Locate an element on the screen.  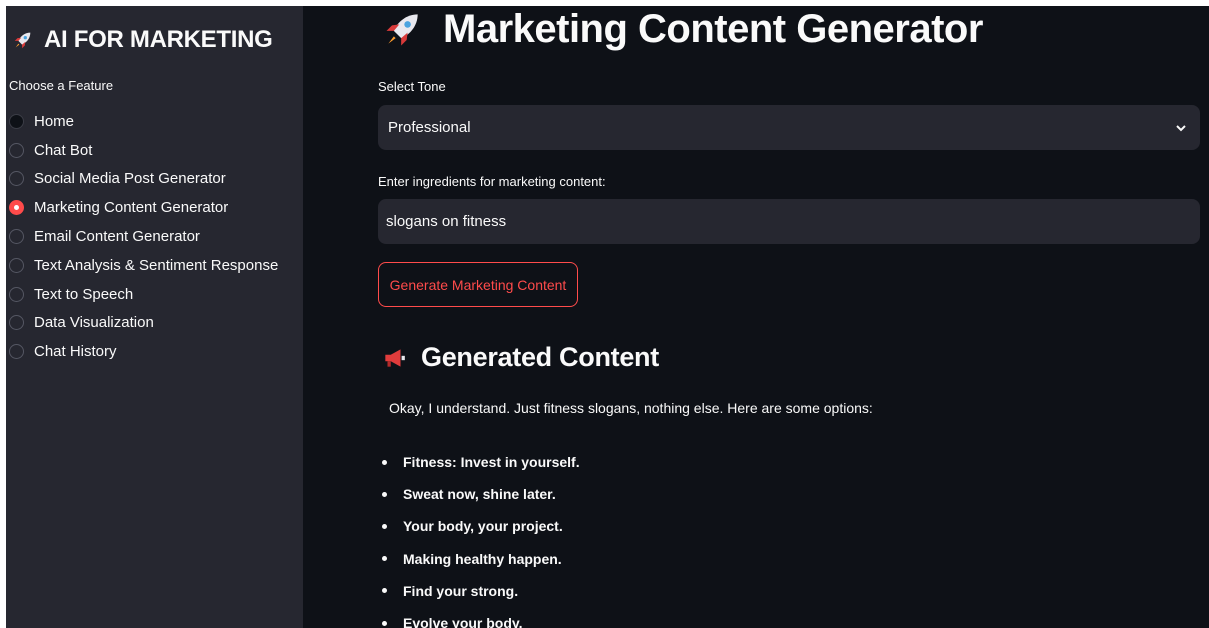
sidebar-title-text: AI FOR MARKETING is located at coordinates (158, 39).